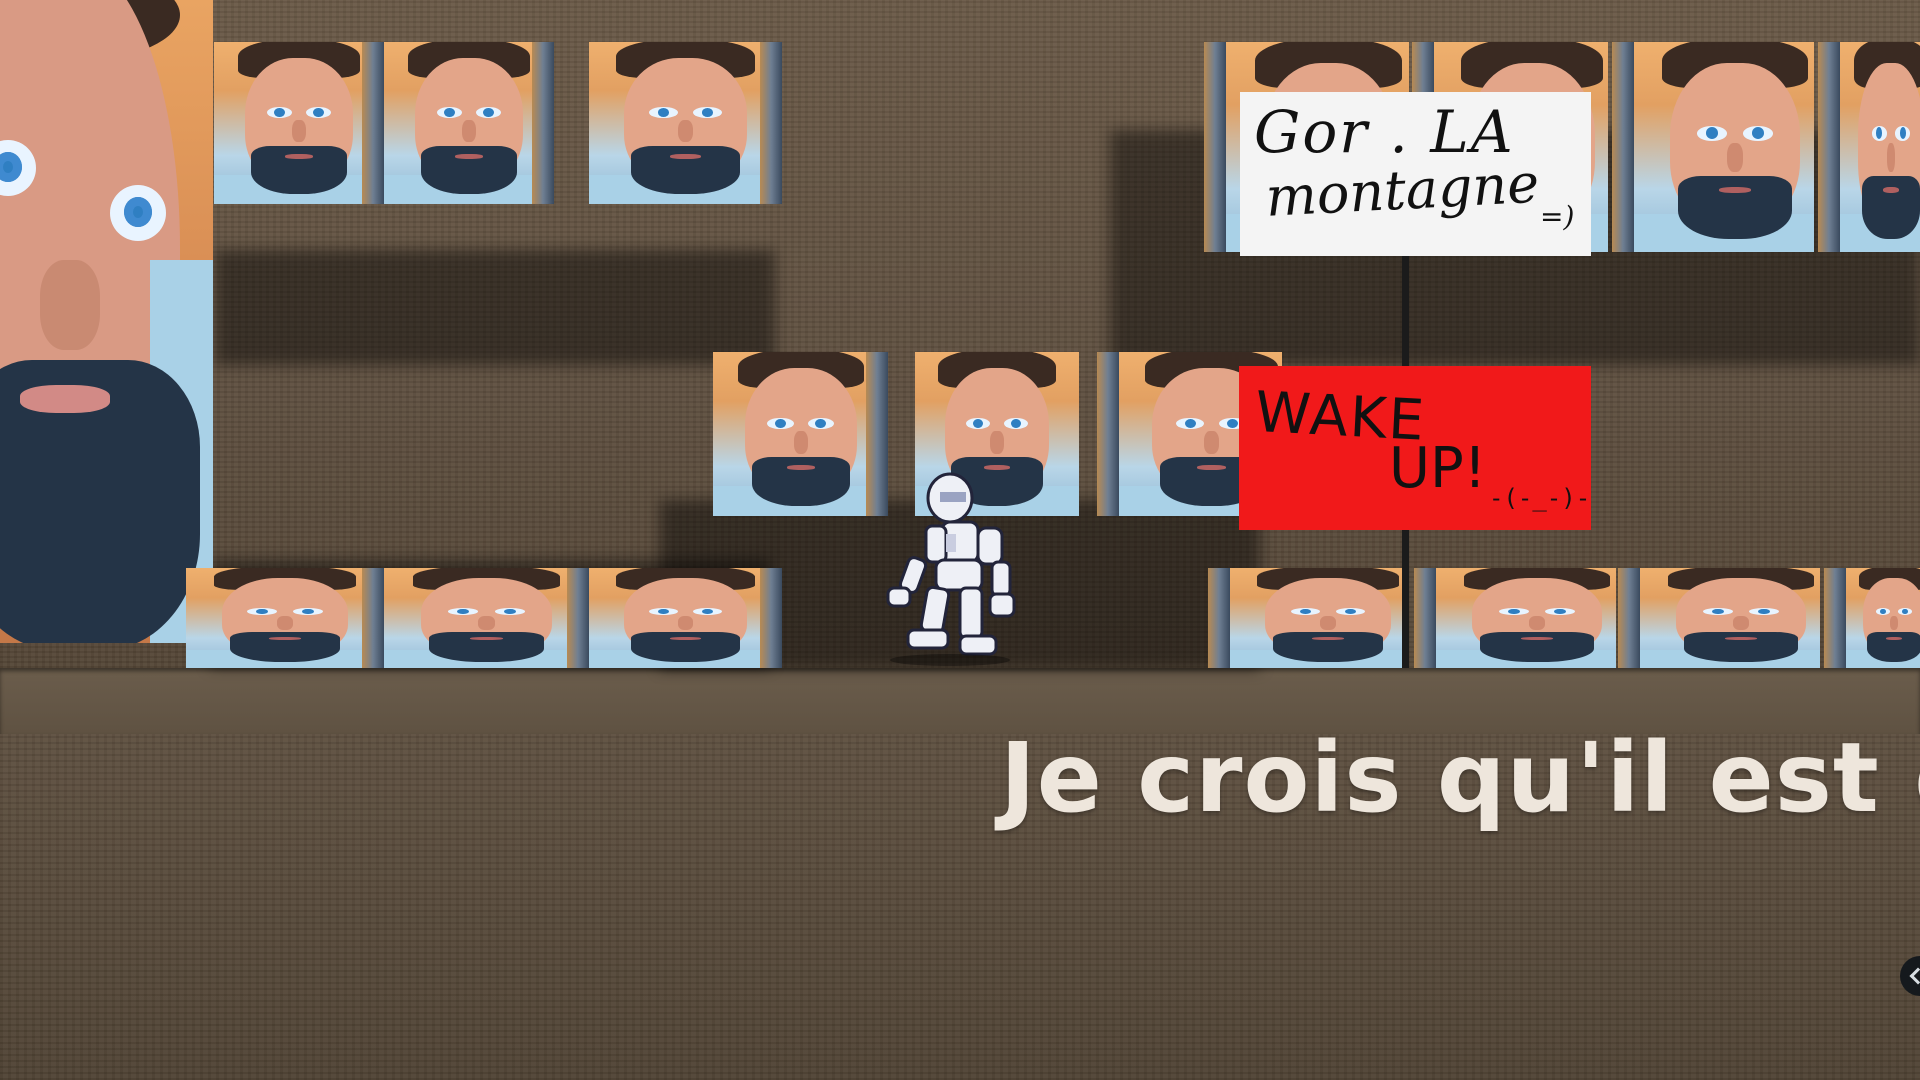 The width and height of the screenshot is (1920, 1080). I want to click on sign-emote: -(-_-)-, so click(1540, 498).